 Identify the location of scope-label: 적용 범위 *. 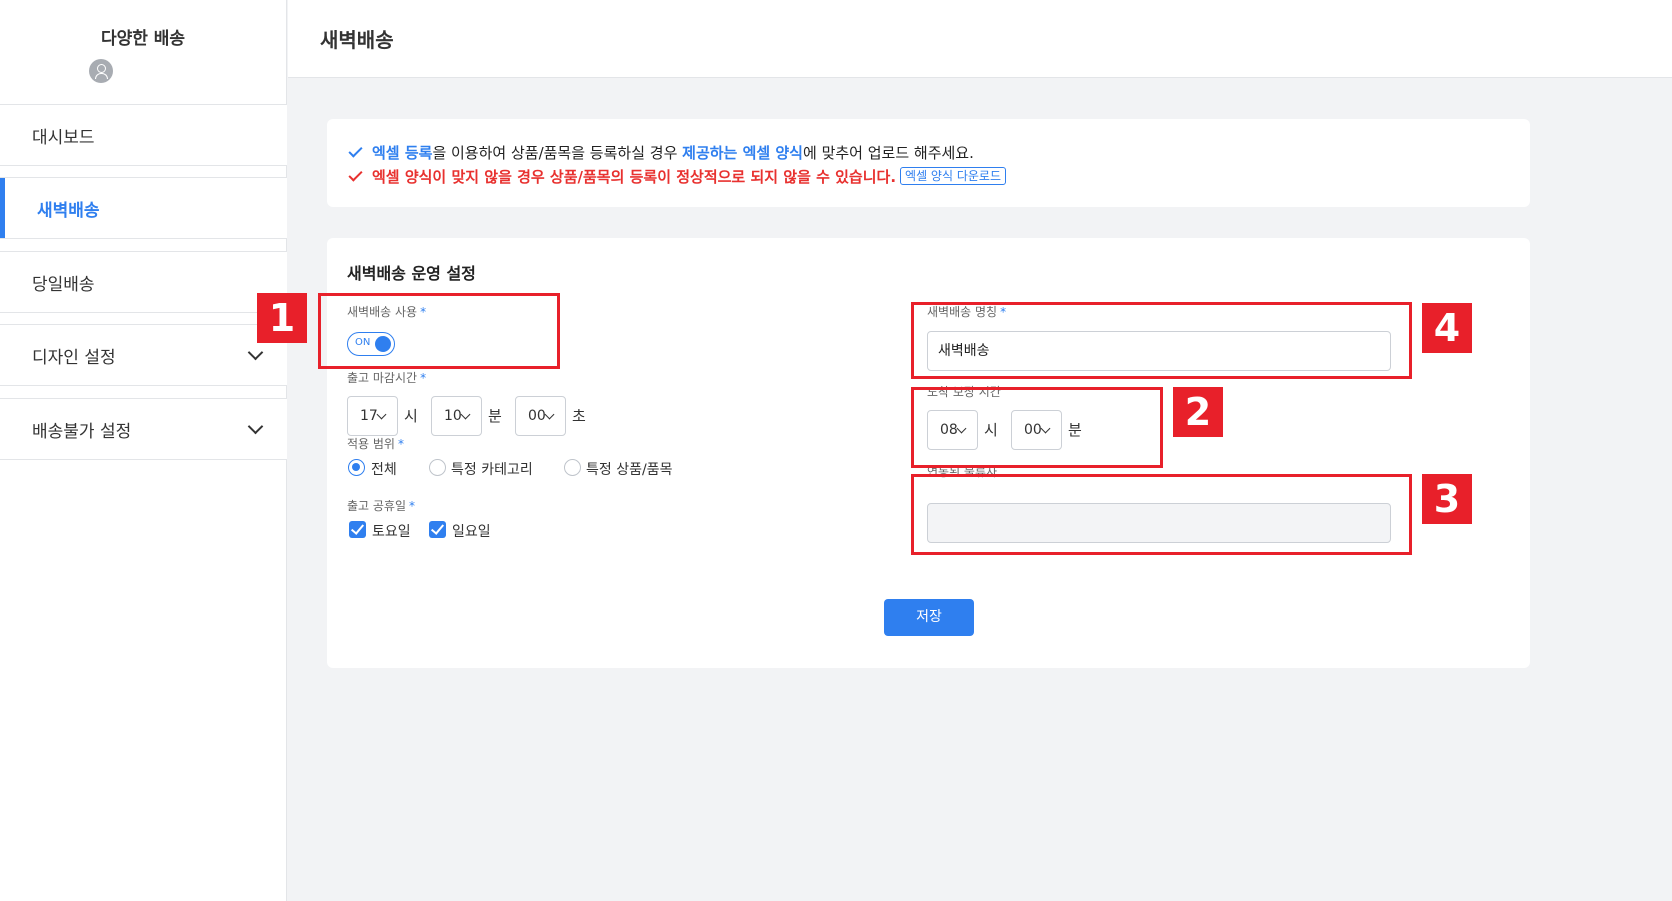
(375, 443).